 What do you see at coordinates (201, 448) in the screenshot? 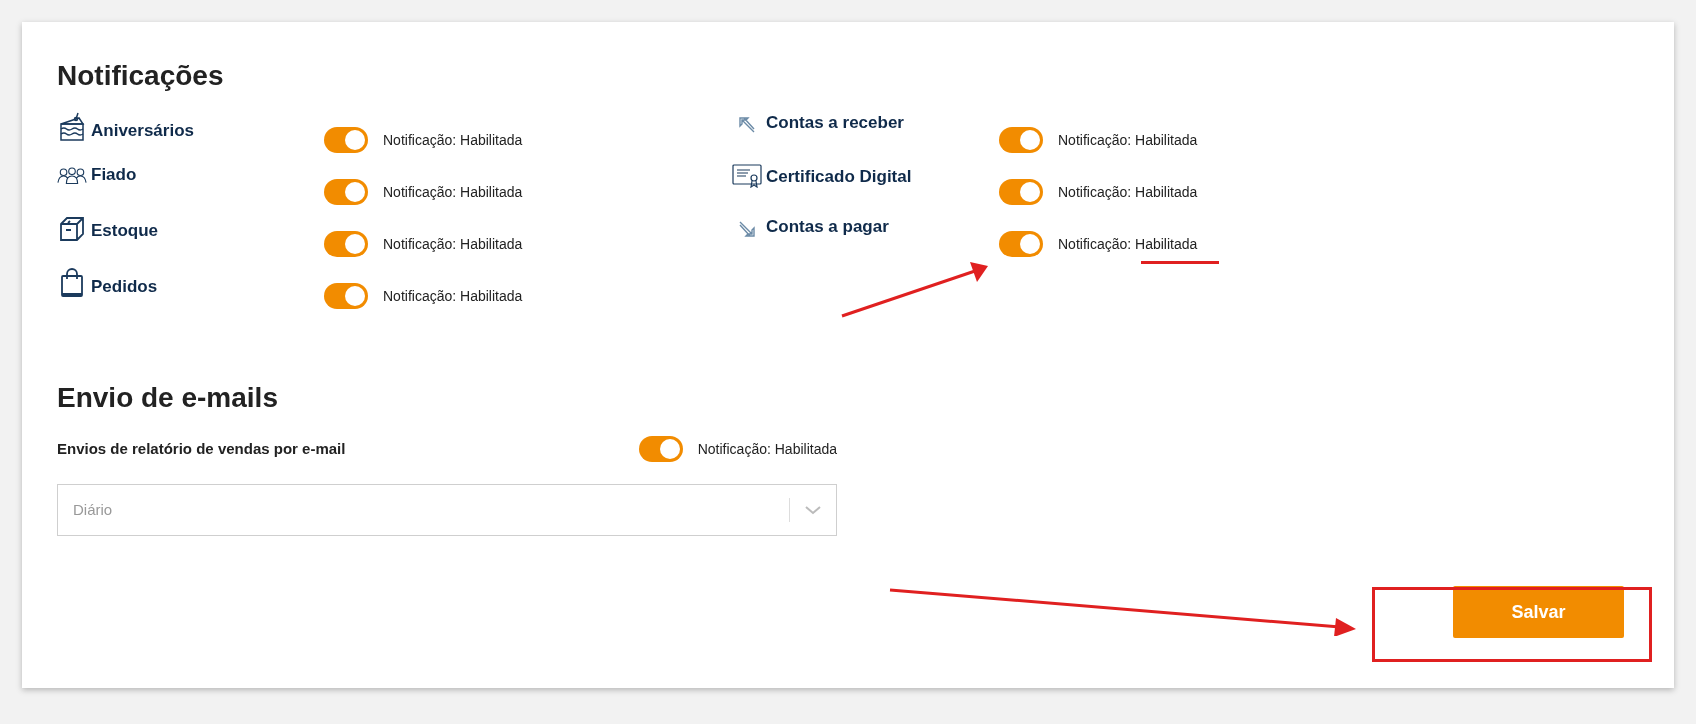
I see `report-label: Envios de relatório de vendas por e-mail` at bounding box center [201, 448].